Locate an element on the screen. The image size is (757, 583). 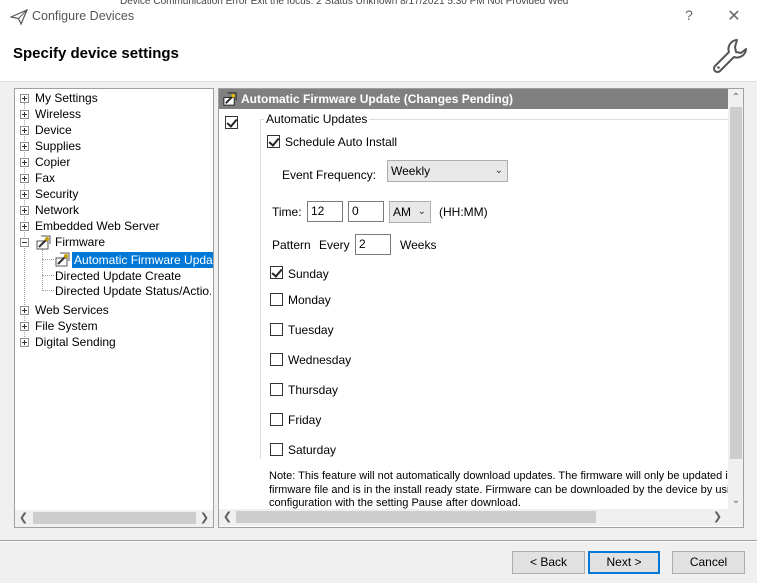
friday-checkbox is located at coordinates (276, 419).